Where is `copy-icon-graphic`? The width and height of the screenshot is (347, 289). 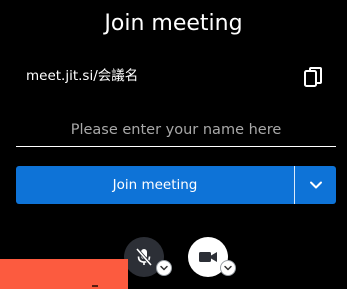 copy-icon-graphic is located at coordinates (313, 77).